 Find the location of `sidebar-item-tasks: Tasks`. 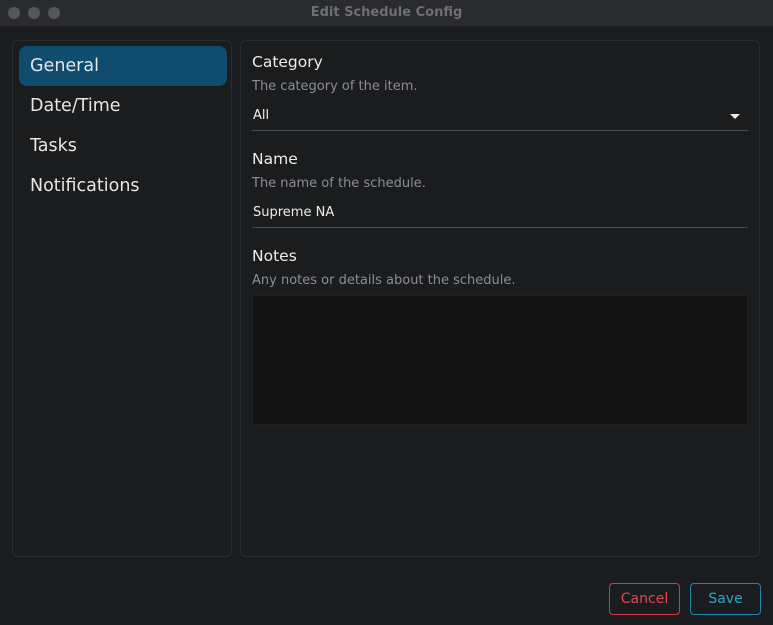

sidebar-item-tasks: Tasks is located at coordinates (123, 146).